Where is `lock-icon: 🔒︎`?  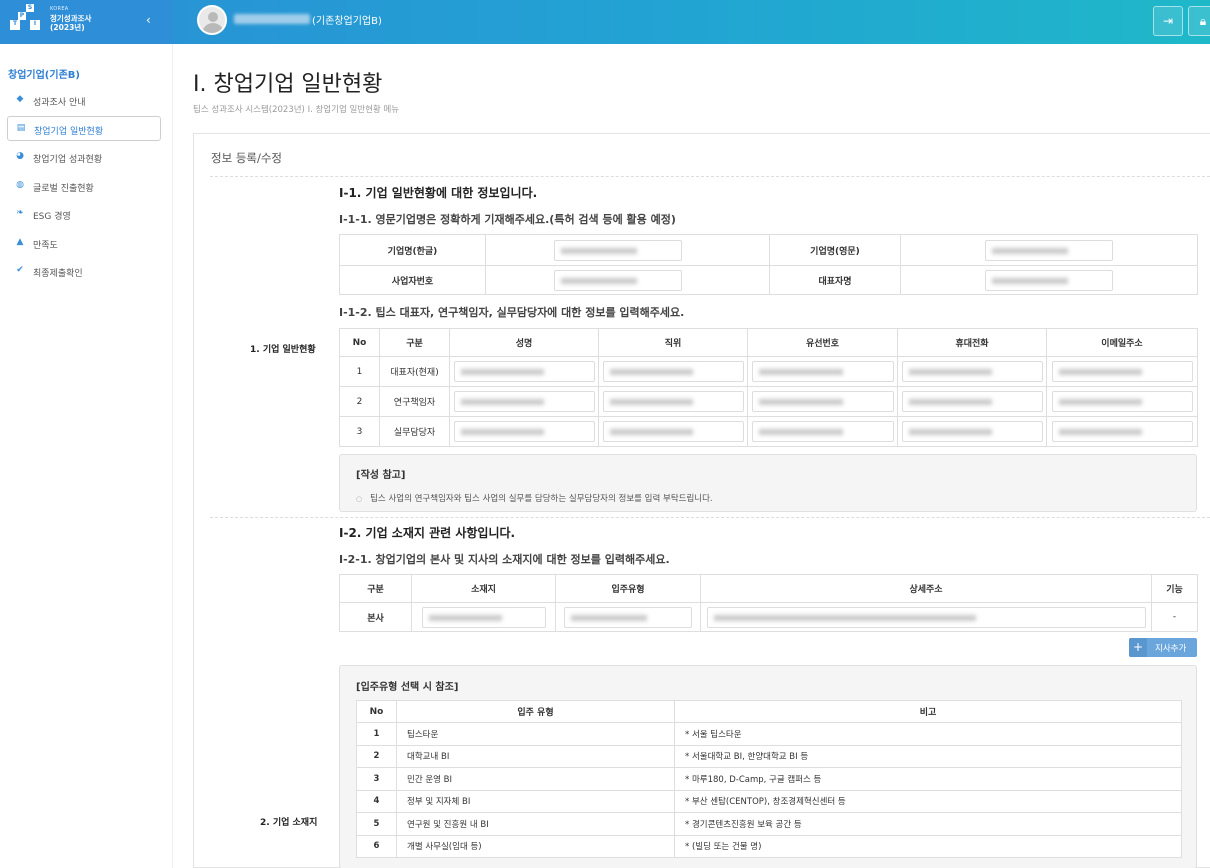
lock-icon: 🔒︎ is located at coordinates (1203, 21).